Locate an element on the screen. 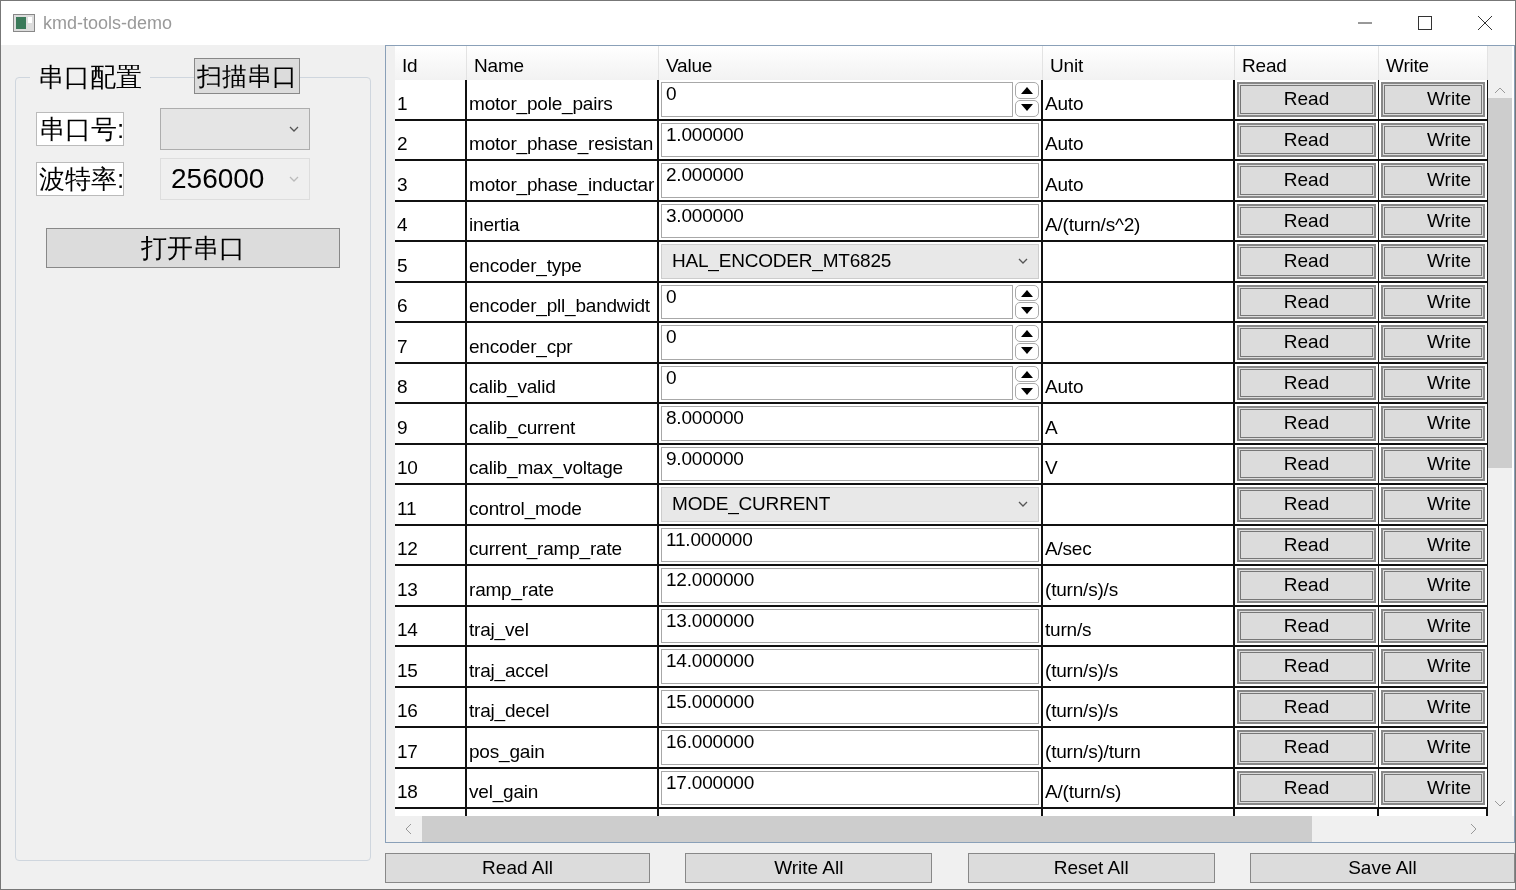 The image size is (1516, 890). name-cell: traj_vel is located at coordinates (563, 626).